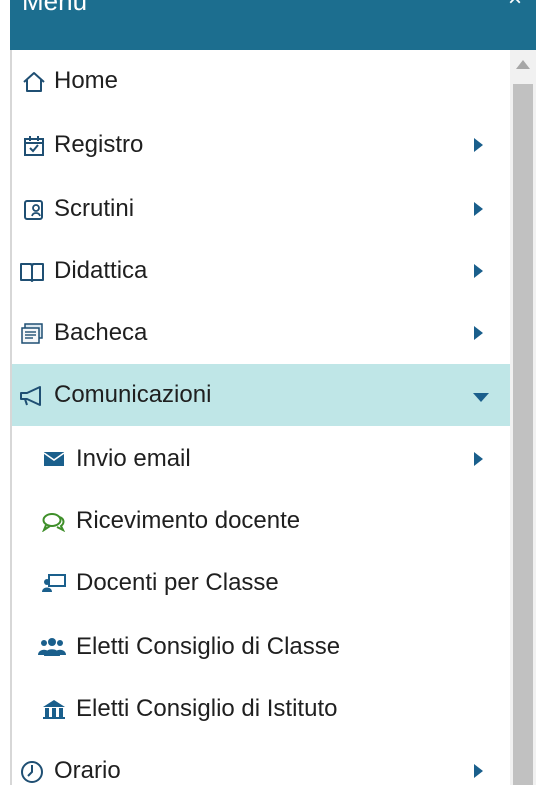 This screenshot has height=785, width=536. I want to click on menu-item-bacheca: Bacheca, so click(261, 333).